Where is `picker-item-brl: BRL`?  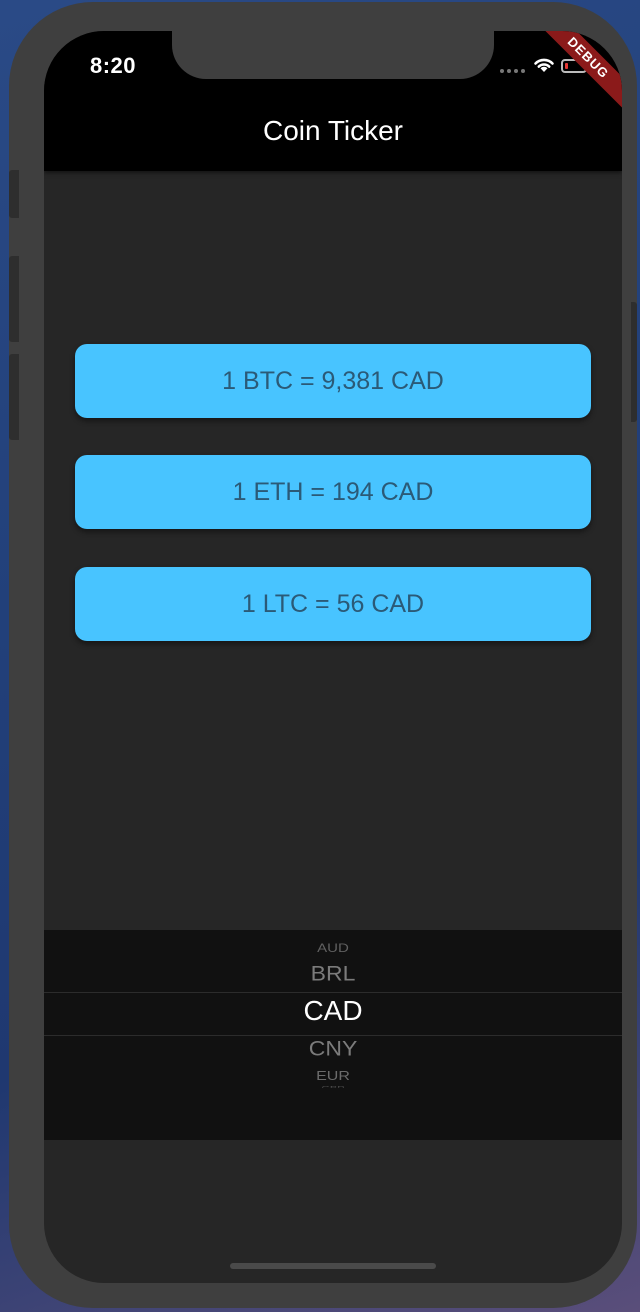
picker-item-brl: BRL is located at coordinates (333, 973).